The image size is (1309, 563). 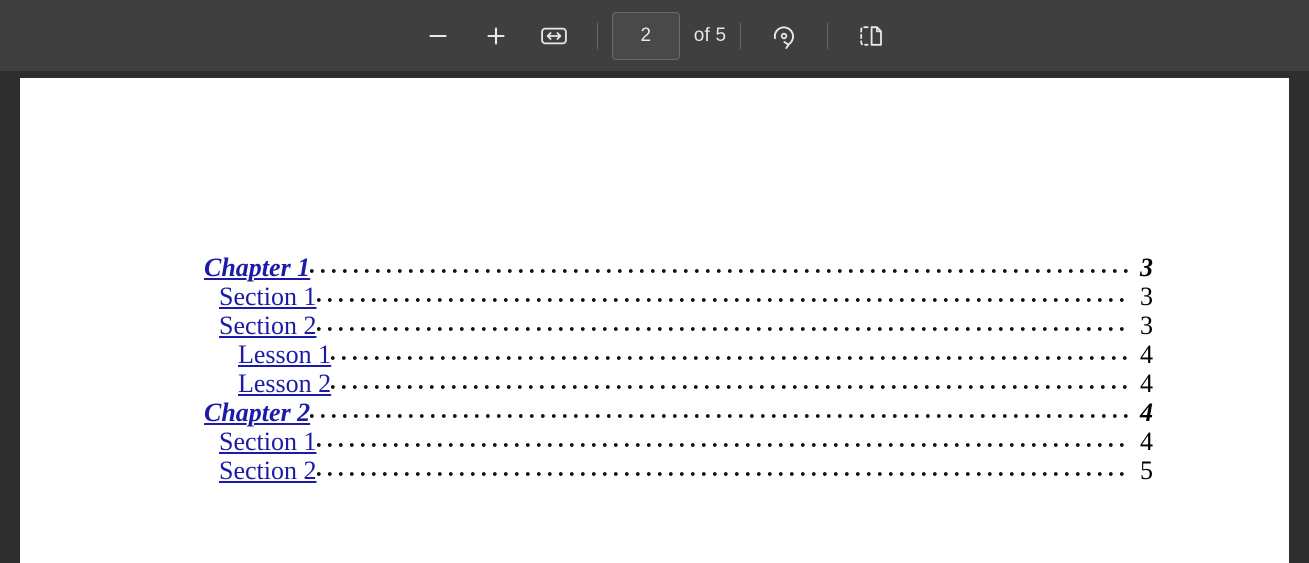 I want to click on toc-entry: Chapter 1 3, so click(x=668, y=267).